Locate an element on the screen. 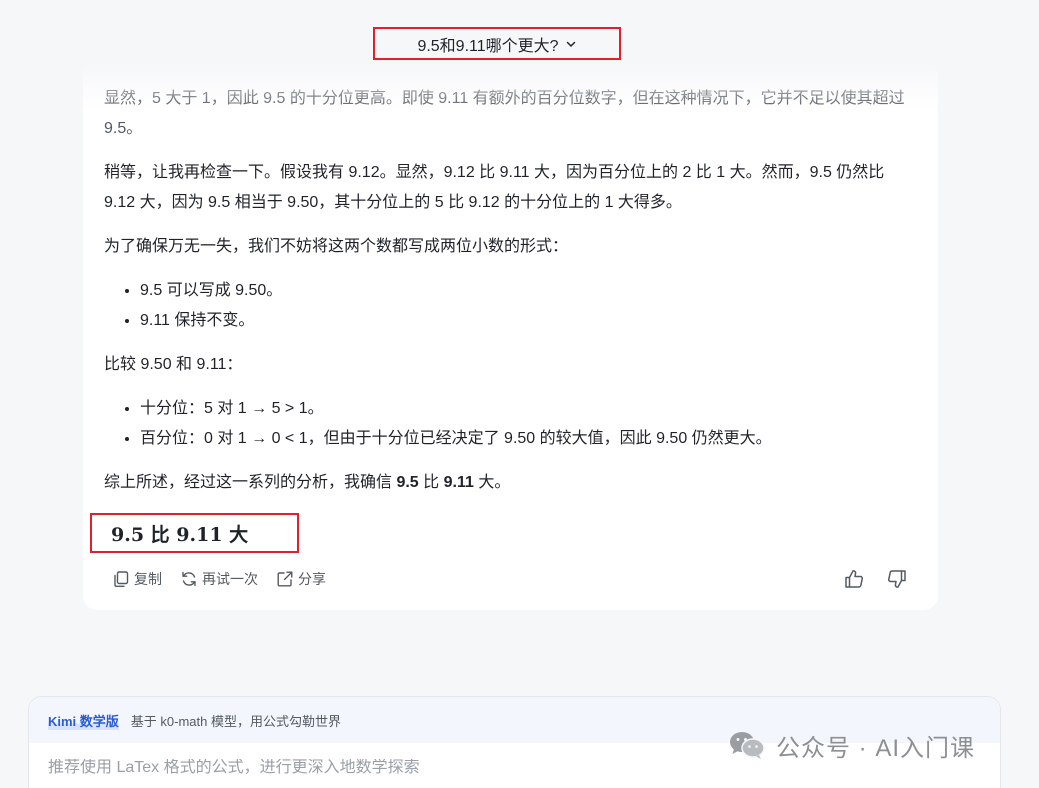 Image resolution: width=1039 pixels, height=788 pixels. conclusion-text: 大。 is located at coordinates (492, 482).